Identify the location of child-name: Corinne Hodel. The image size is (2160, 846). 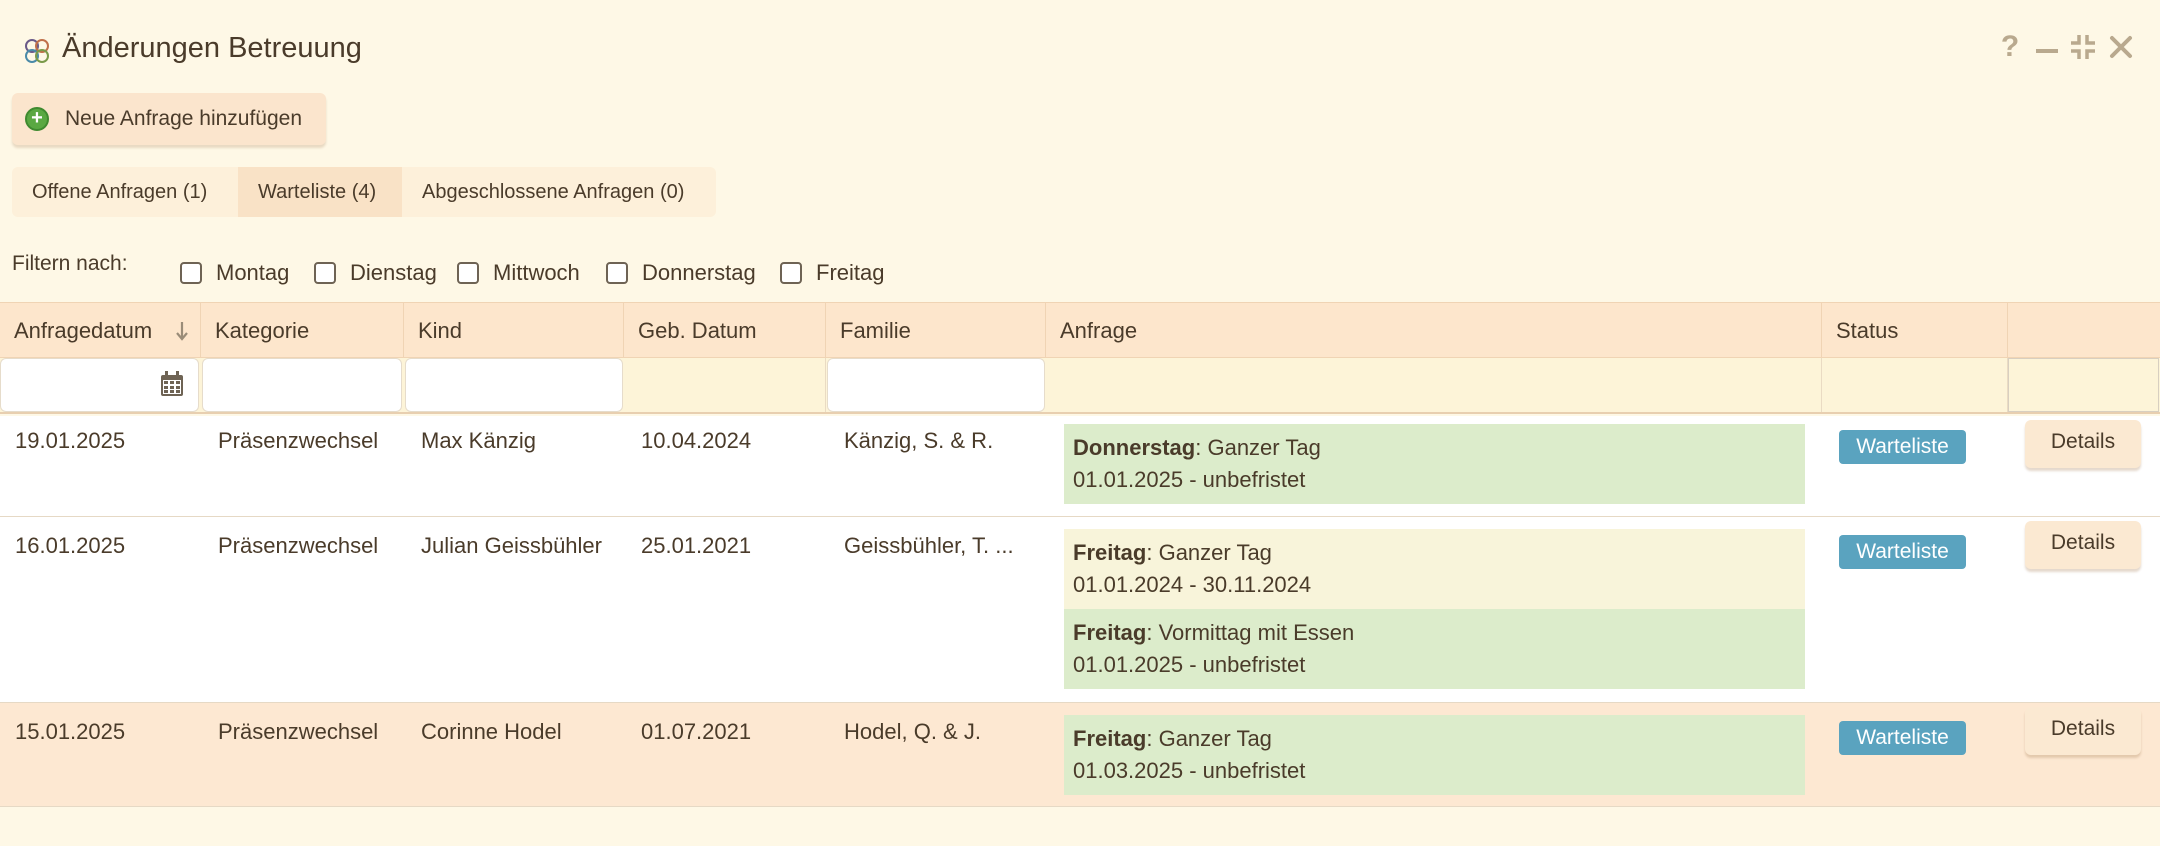
(491, 731).